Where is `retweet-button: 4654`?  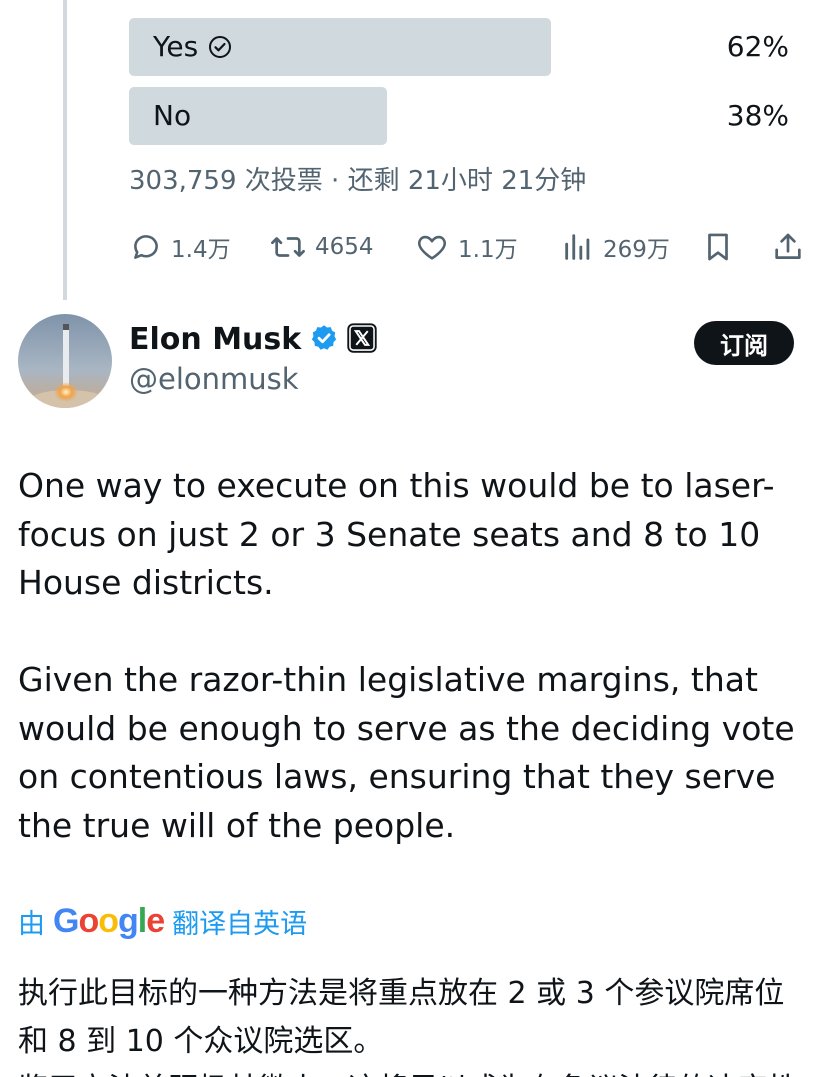
retweet-button: 4654 is located at coordinates (321, 247).